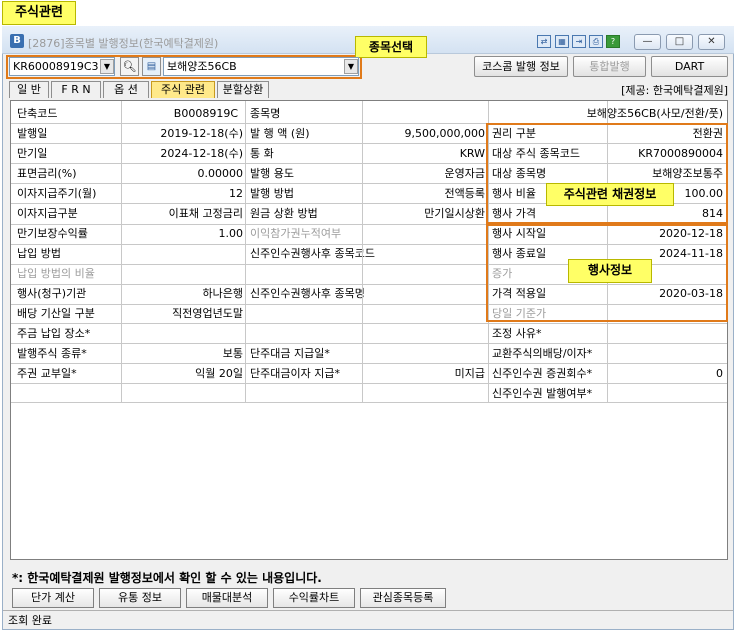 The height and width of the screenshot is (635, 738). I want to click on left-label: 이자지급구분, so click(47, 213).